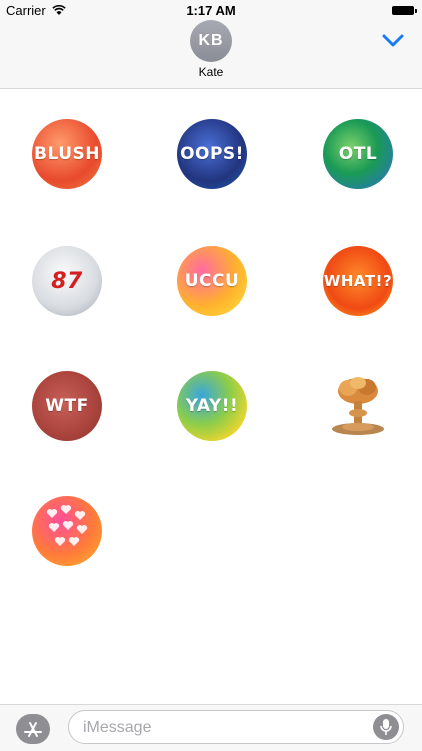 Image resolution: width=422 pixels, height=751 pixels. I want to click on chevron-down-icon, so click(393, 41).